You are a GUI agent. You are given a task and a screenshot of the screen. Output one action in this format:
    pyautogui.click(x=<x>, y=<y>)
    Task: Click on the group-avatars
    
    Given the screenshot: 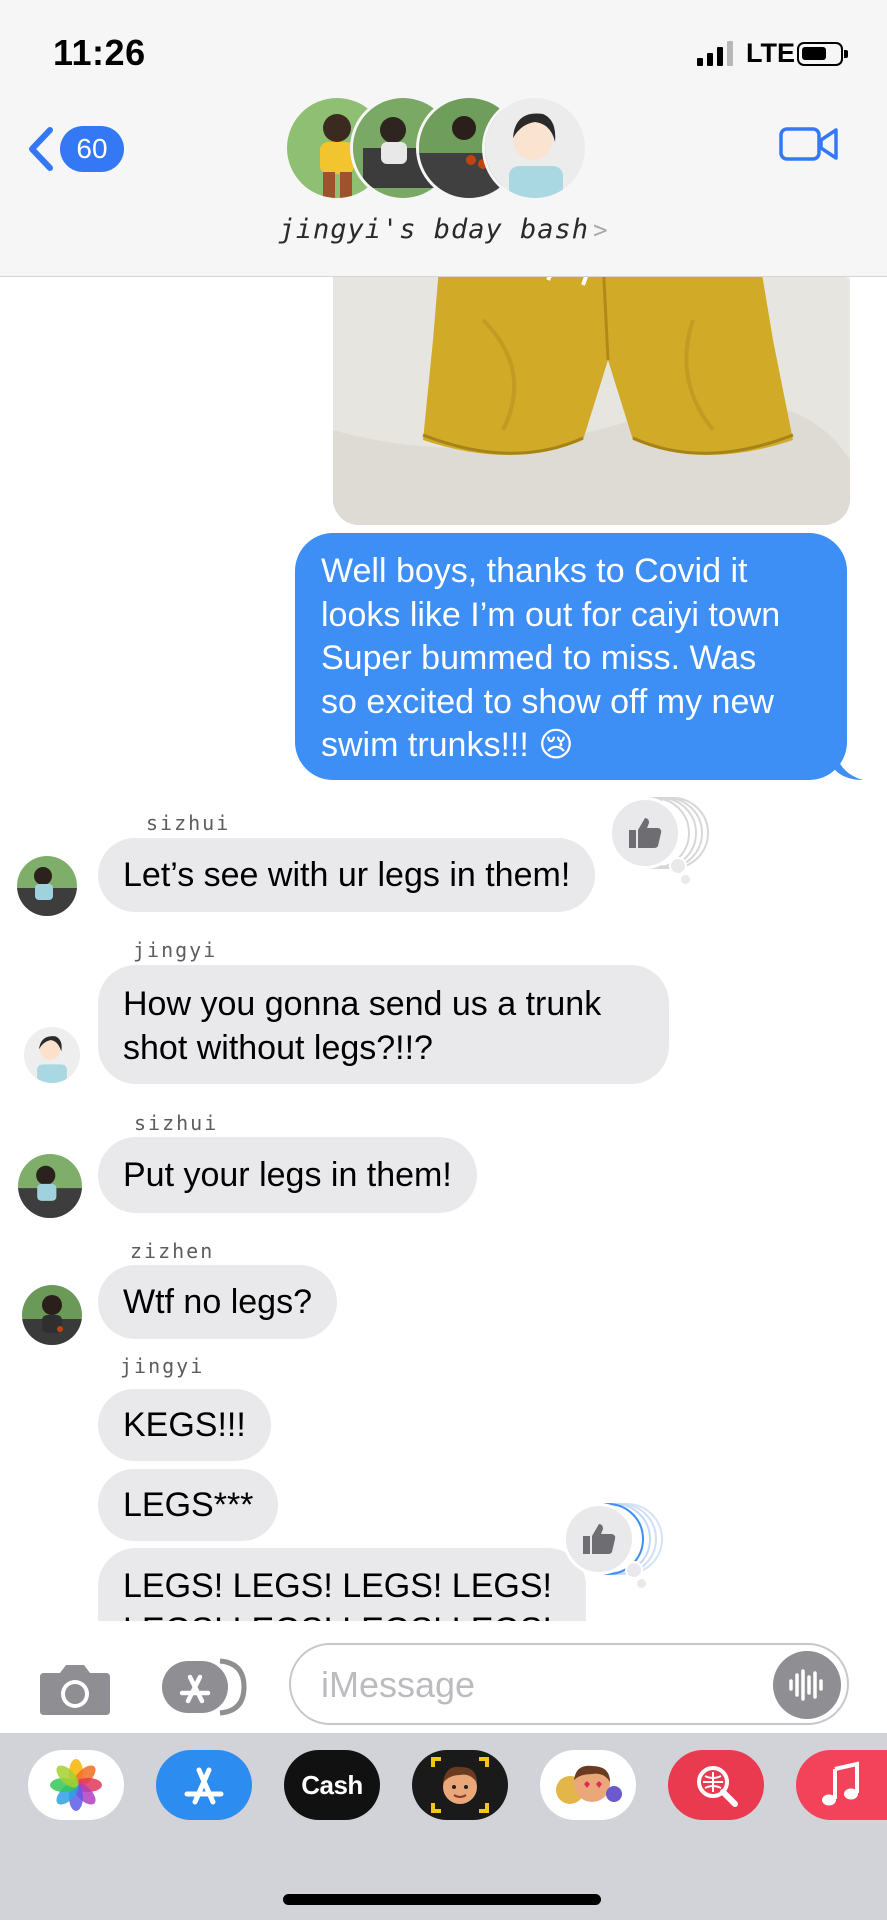 What is the action you would take?
    pyautogui.click(x=444, y=150)
    